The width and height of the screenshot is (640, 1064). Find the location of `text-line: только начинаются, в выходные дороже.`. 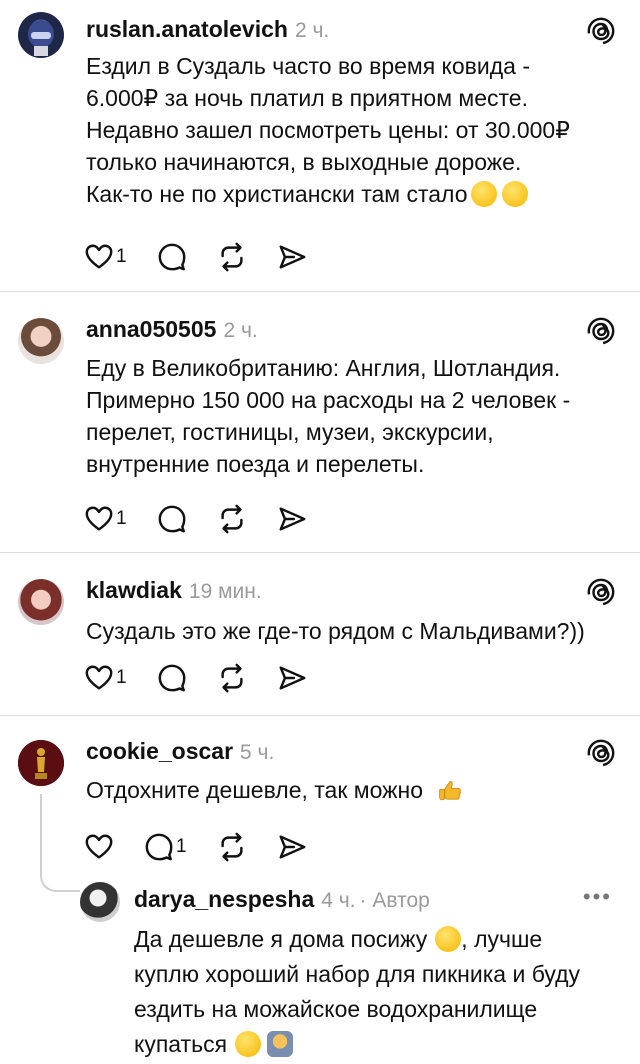

text-line: только начинаются, в выходные дороже. is located at coordinates (304, 162).